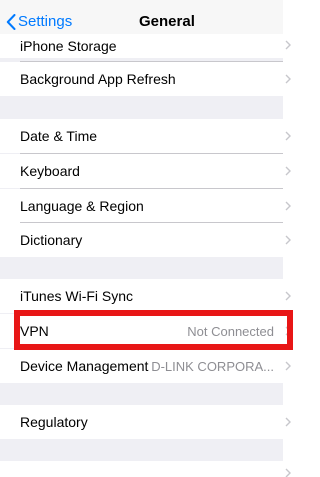 The height and width of the screenshot is (477, 320). I want to click on row-label: Dictionary, so click(51, 240).